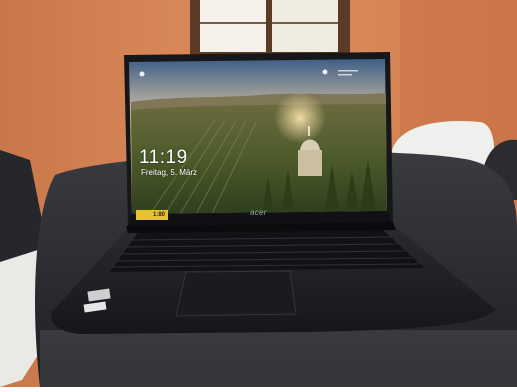 The height and width of the screenshot is (392, 517). I want to click on laptop-brand-logo: acer, so click(258, 212).